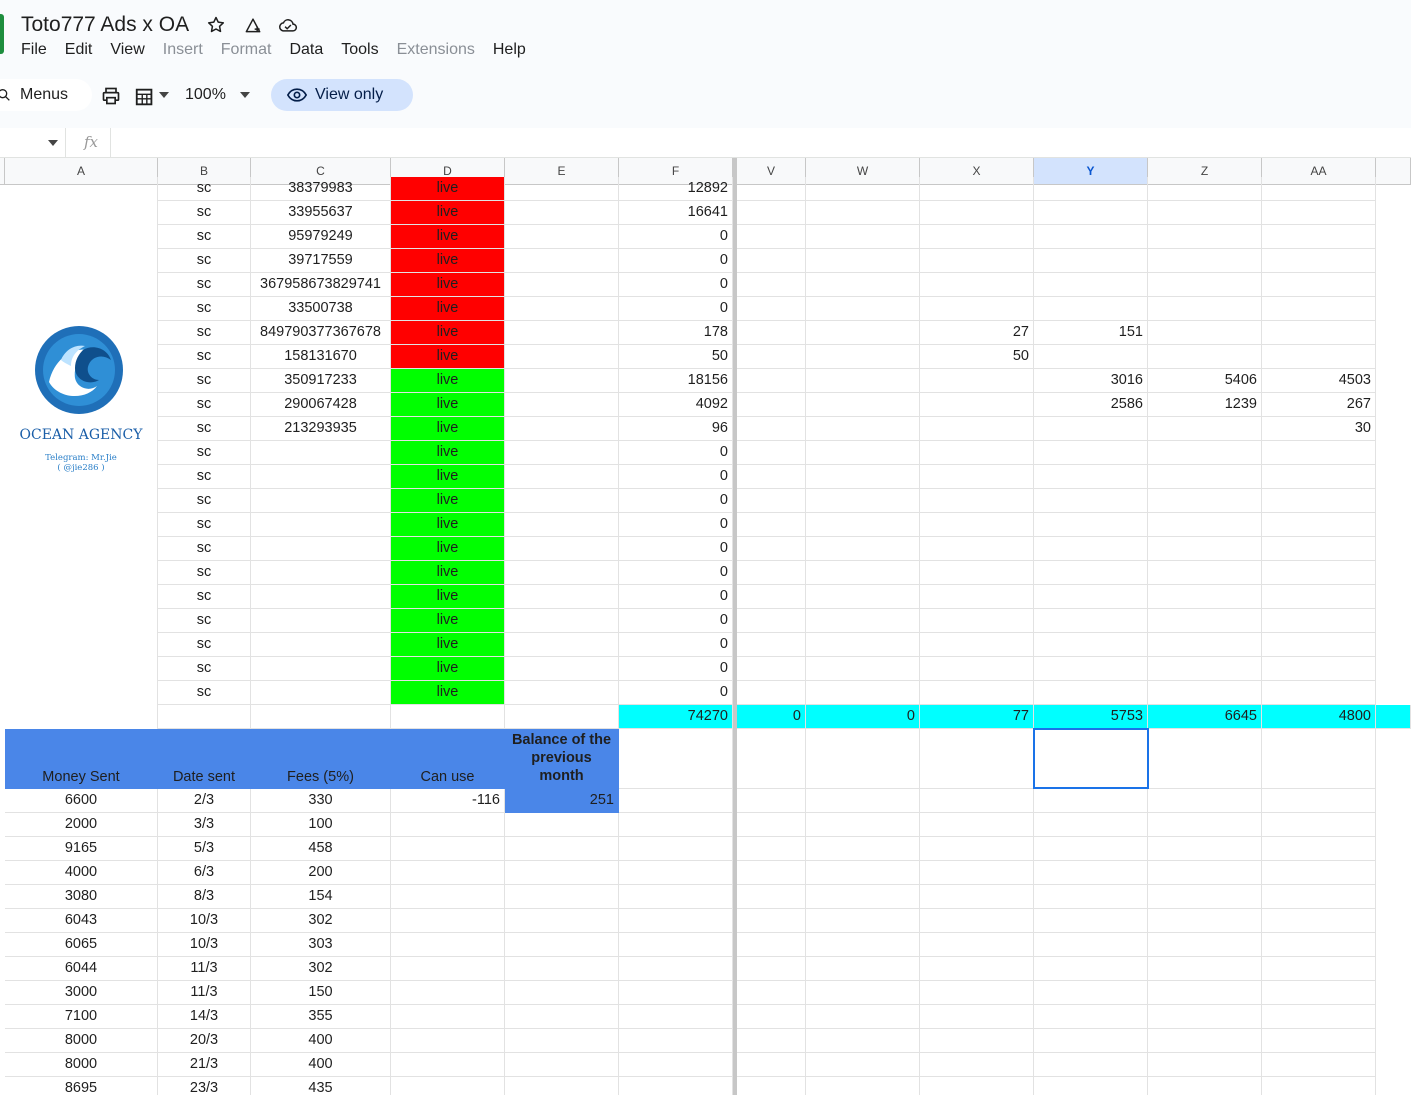 The height and width of the screenshot is (1095, 1411). What do you see at coordinates (321, 849) in the screenshot?
I see `cell-fees: 458` at bounding box center [321, 849].